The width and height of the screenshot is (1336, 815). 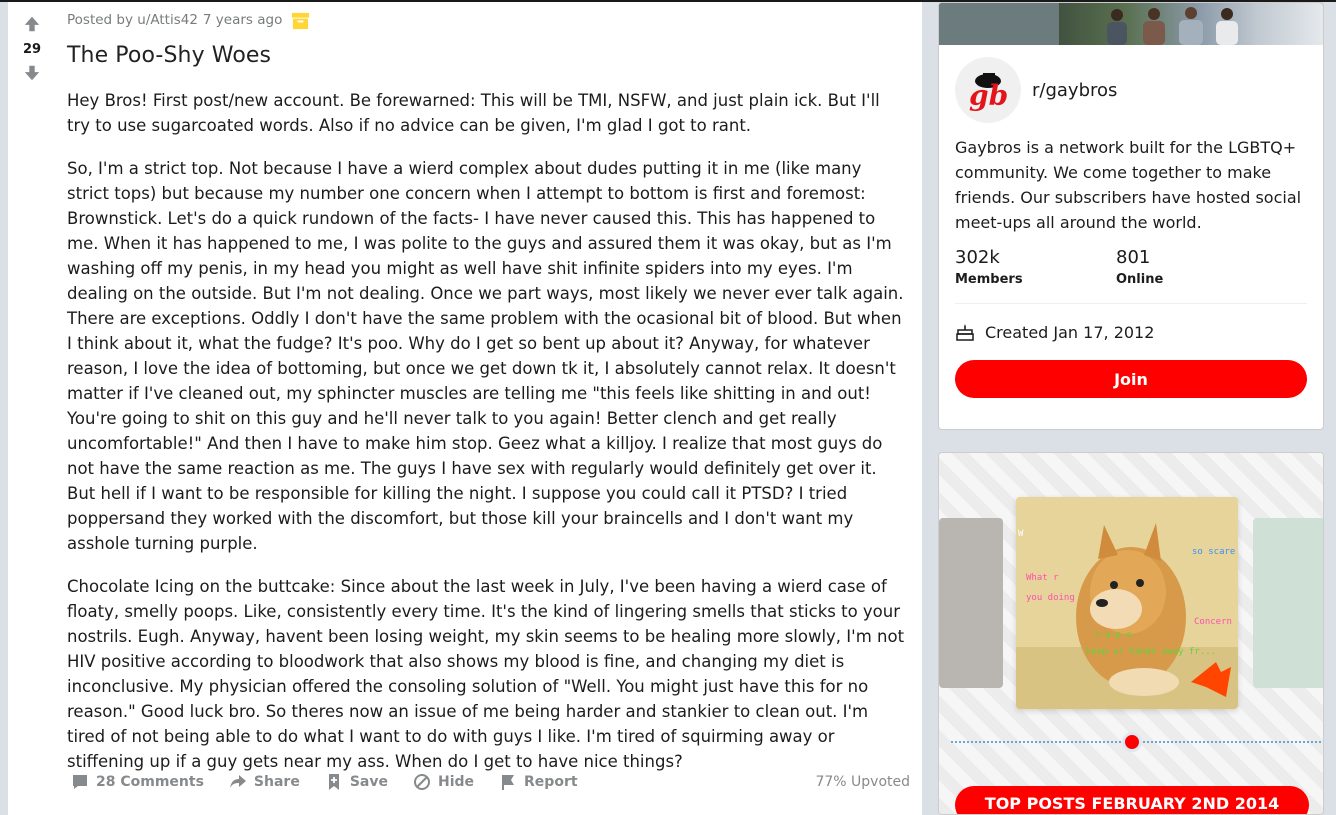 What do you see at coordinates (1213, 622) in the screenshot?
I see `doge-caption: Concern` at bounding box center [1213, 622].